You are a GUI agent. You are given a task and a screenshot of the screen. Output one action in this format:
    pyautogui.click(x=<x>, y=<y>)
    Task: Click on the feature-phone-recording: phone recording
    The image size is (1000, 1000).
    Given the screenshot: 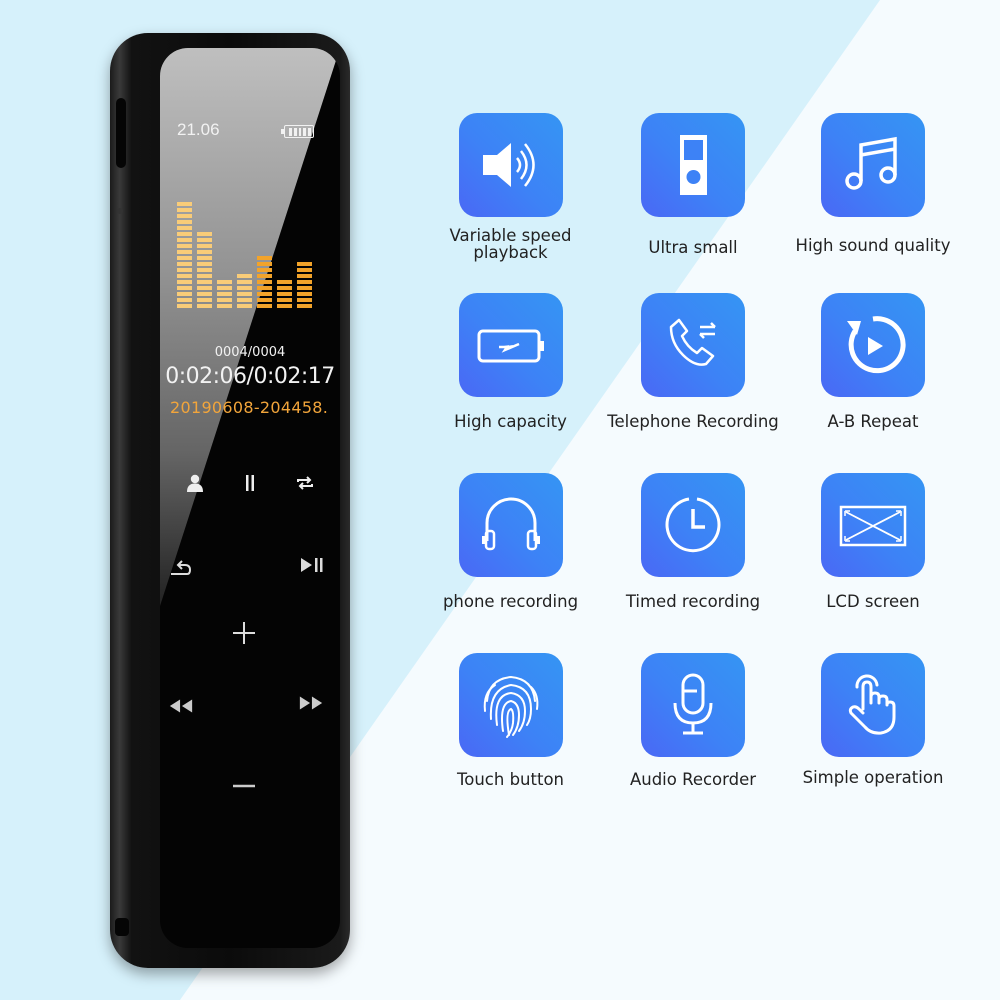 What is the action you would take?
    pyautogui.click(x=510, y=563)
    